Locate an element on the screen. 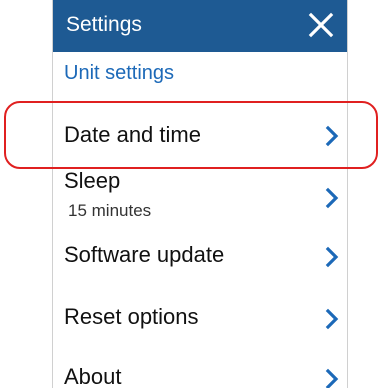 Image resolution: width=381 pixels, height=388 pixels. title-bar: Settings is located at coordinates (200, 26).